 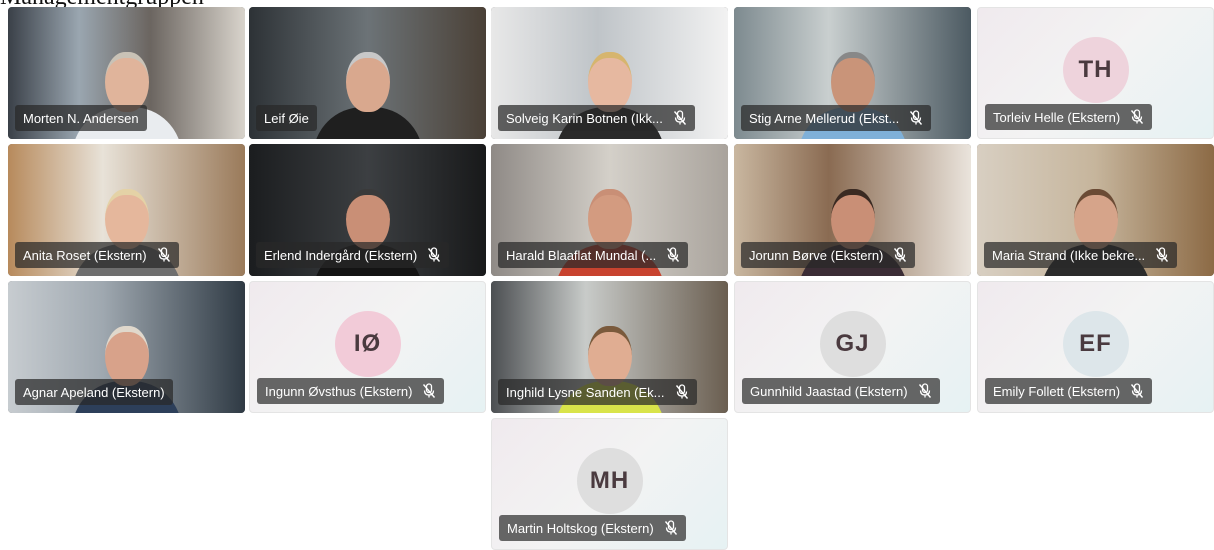 What do you see at coordinates (339, 391) in the screenshot?
I see `participant-name: Ingunn Øvsthus (Ekstern)` at bounding box center [339, 391].